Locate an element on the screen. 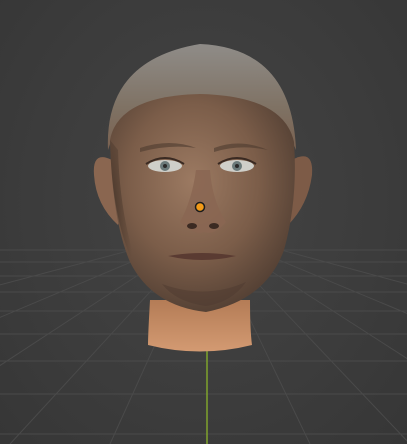 The height and width of the screenshot is (444, 407). object-origin-icon is located at coordinates (200, 207).